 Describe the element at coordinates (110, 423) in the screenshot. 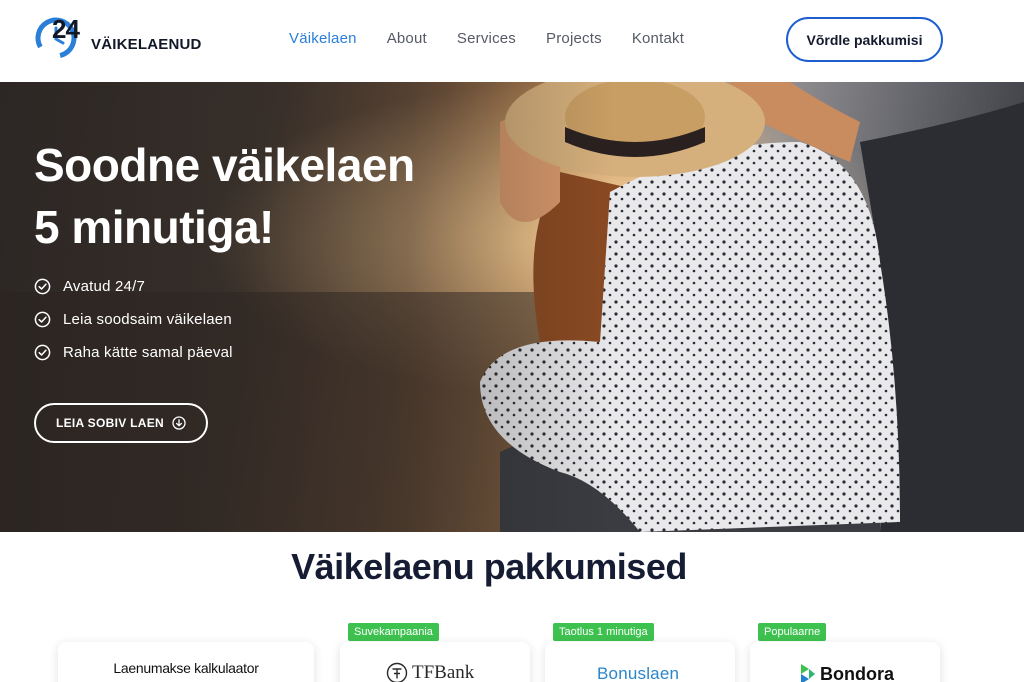

I see `find-loan-button-label: LEIA SOBIV LAEN` at that location.